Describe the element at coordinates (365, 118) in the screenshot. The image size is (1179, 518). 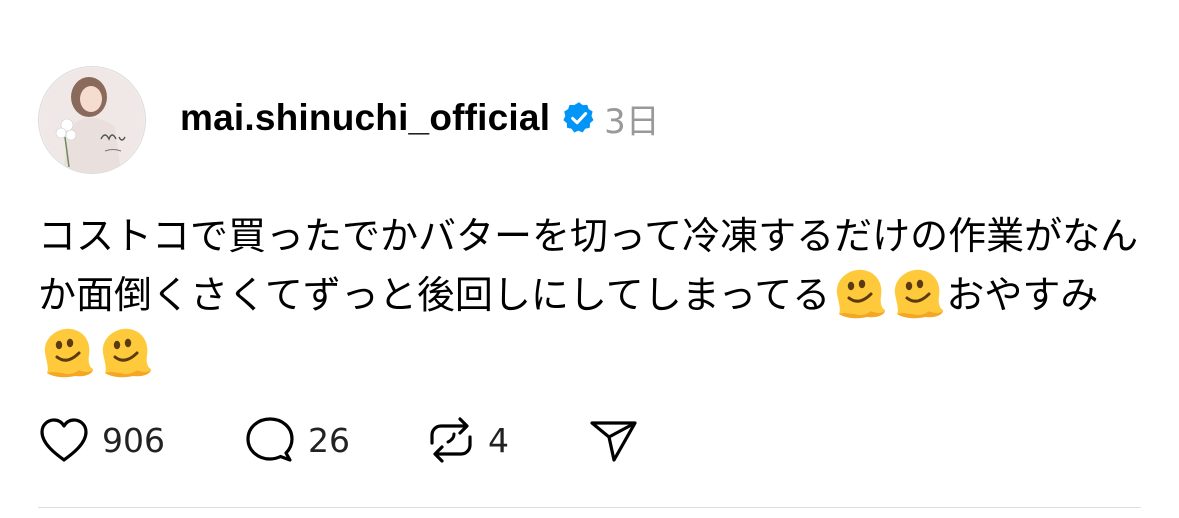
I see `username: mai.shinuchi_official` at that location.